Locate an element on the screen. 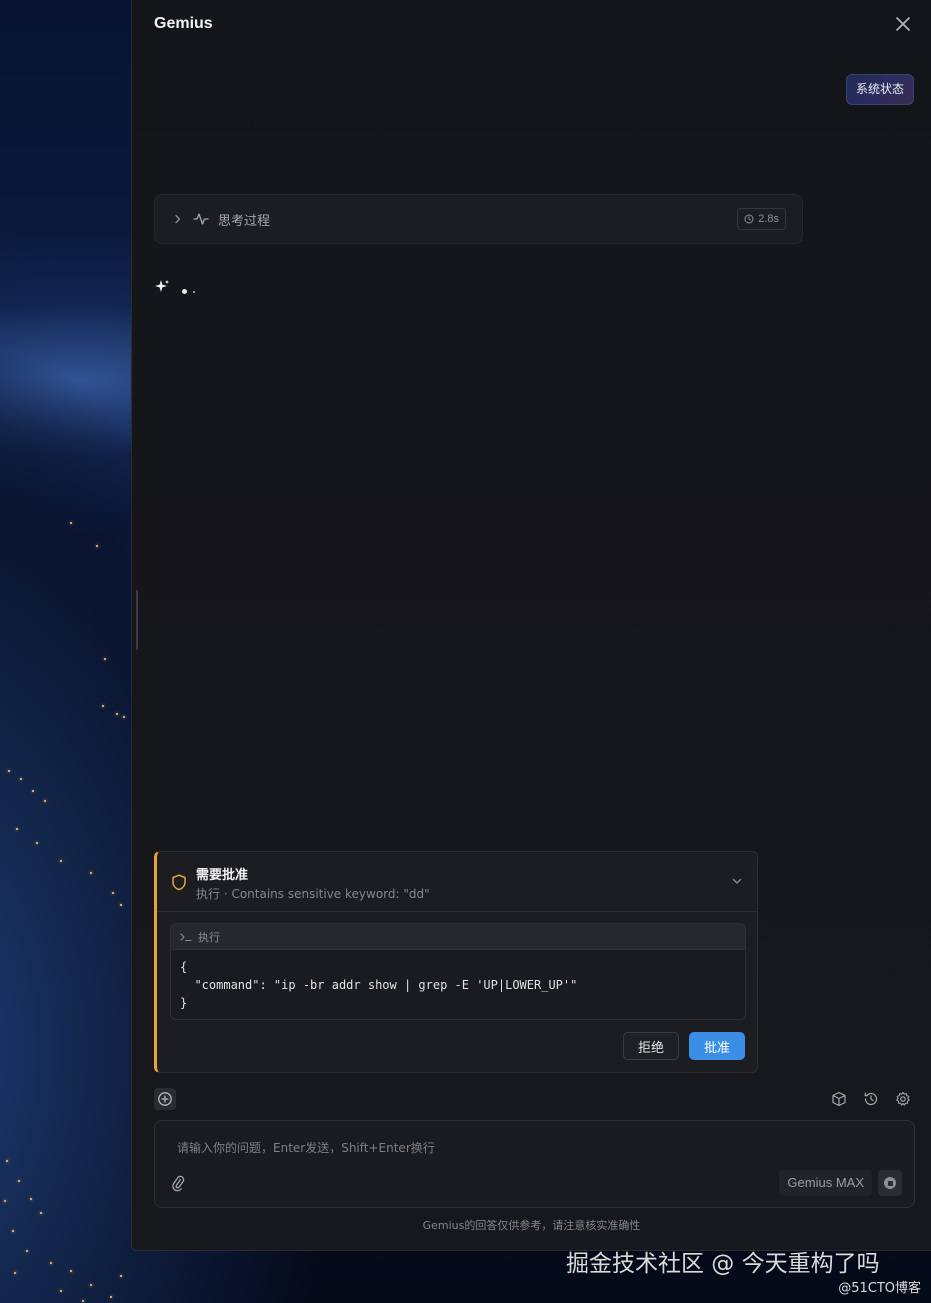 Image resolution: width=931 pixels, height=1303 pixels. send-button is located at coordinates (890, 1183).